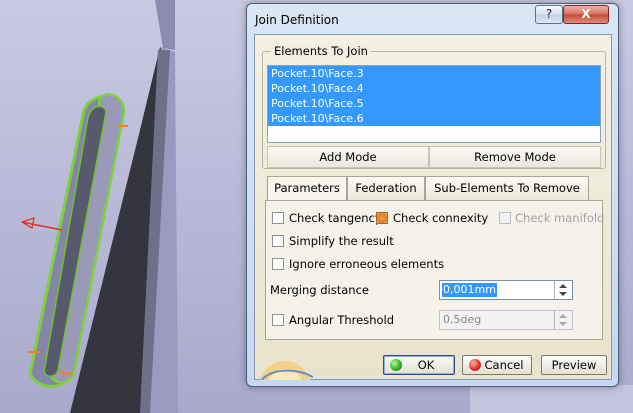 The width and height of the screenshot is (633, 413). I want to click on merging-distance-value: 0,001mm, so click(469, 290).